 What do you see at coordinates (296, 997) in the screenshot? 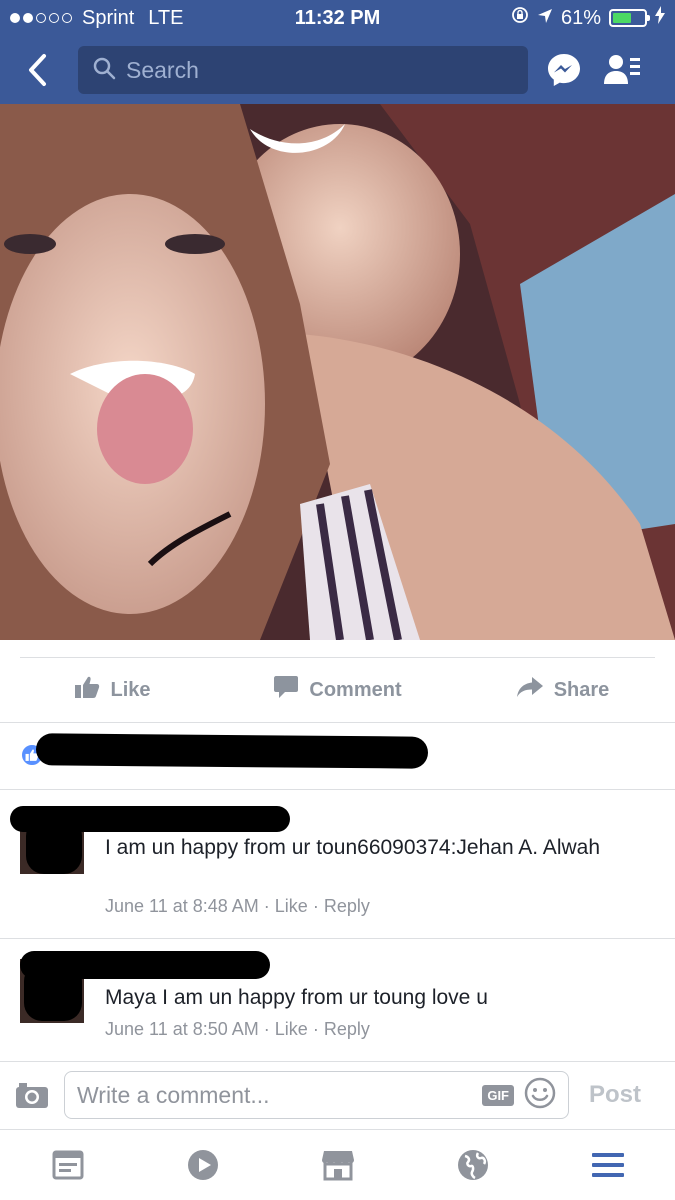
I see `comment-text: Maya I am un happy from ur toung love u` at bounding box center [296, 997].